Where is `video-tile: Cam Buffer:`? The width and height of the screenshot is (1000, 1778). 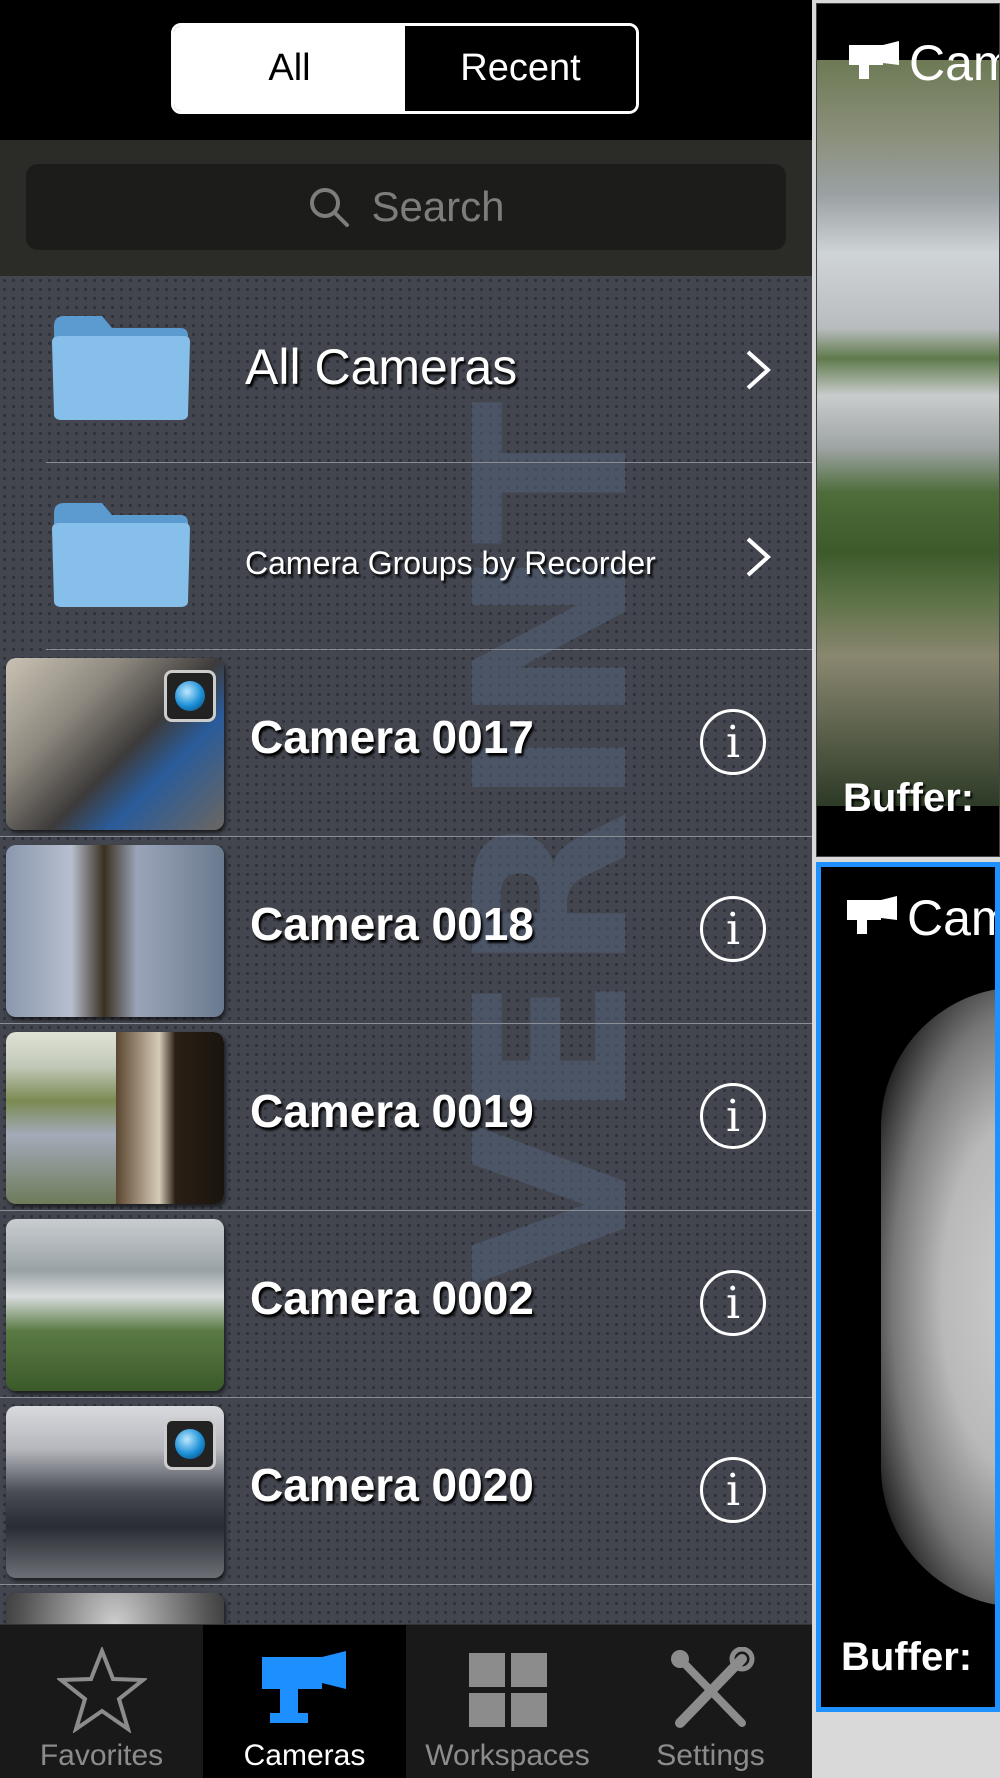 video-tile: Cam Buffer: is located at coordinates (908, 430).